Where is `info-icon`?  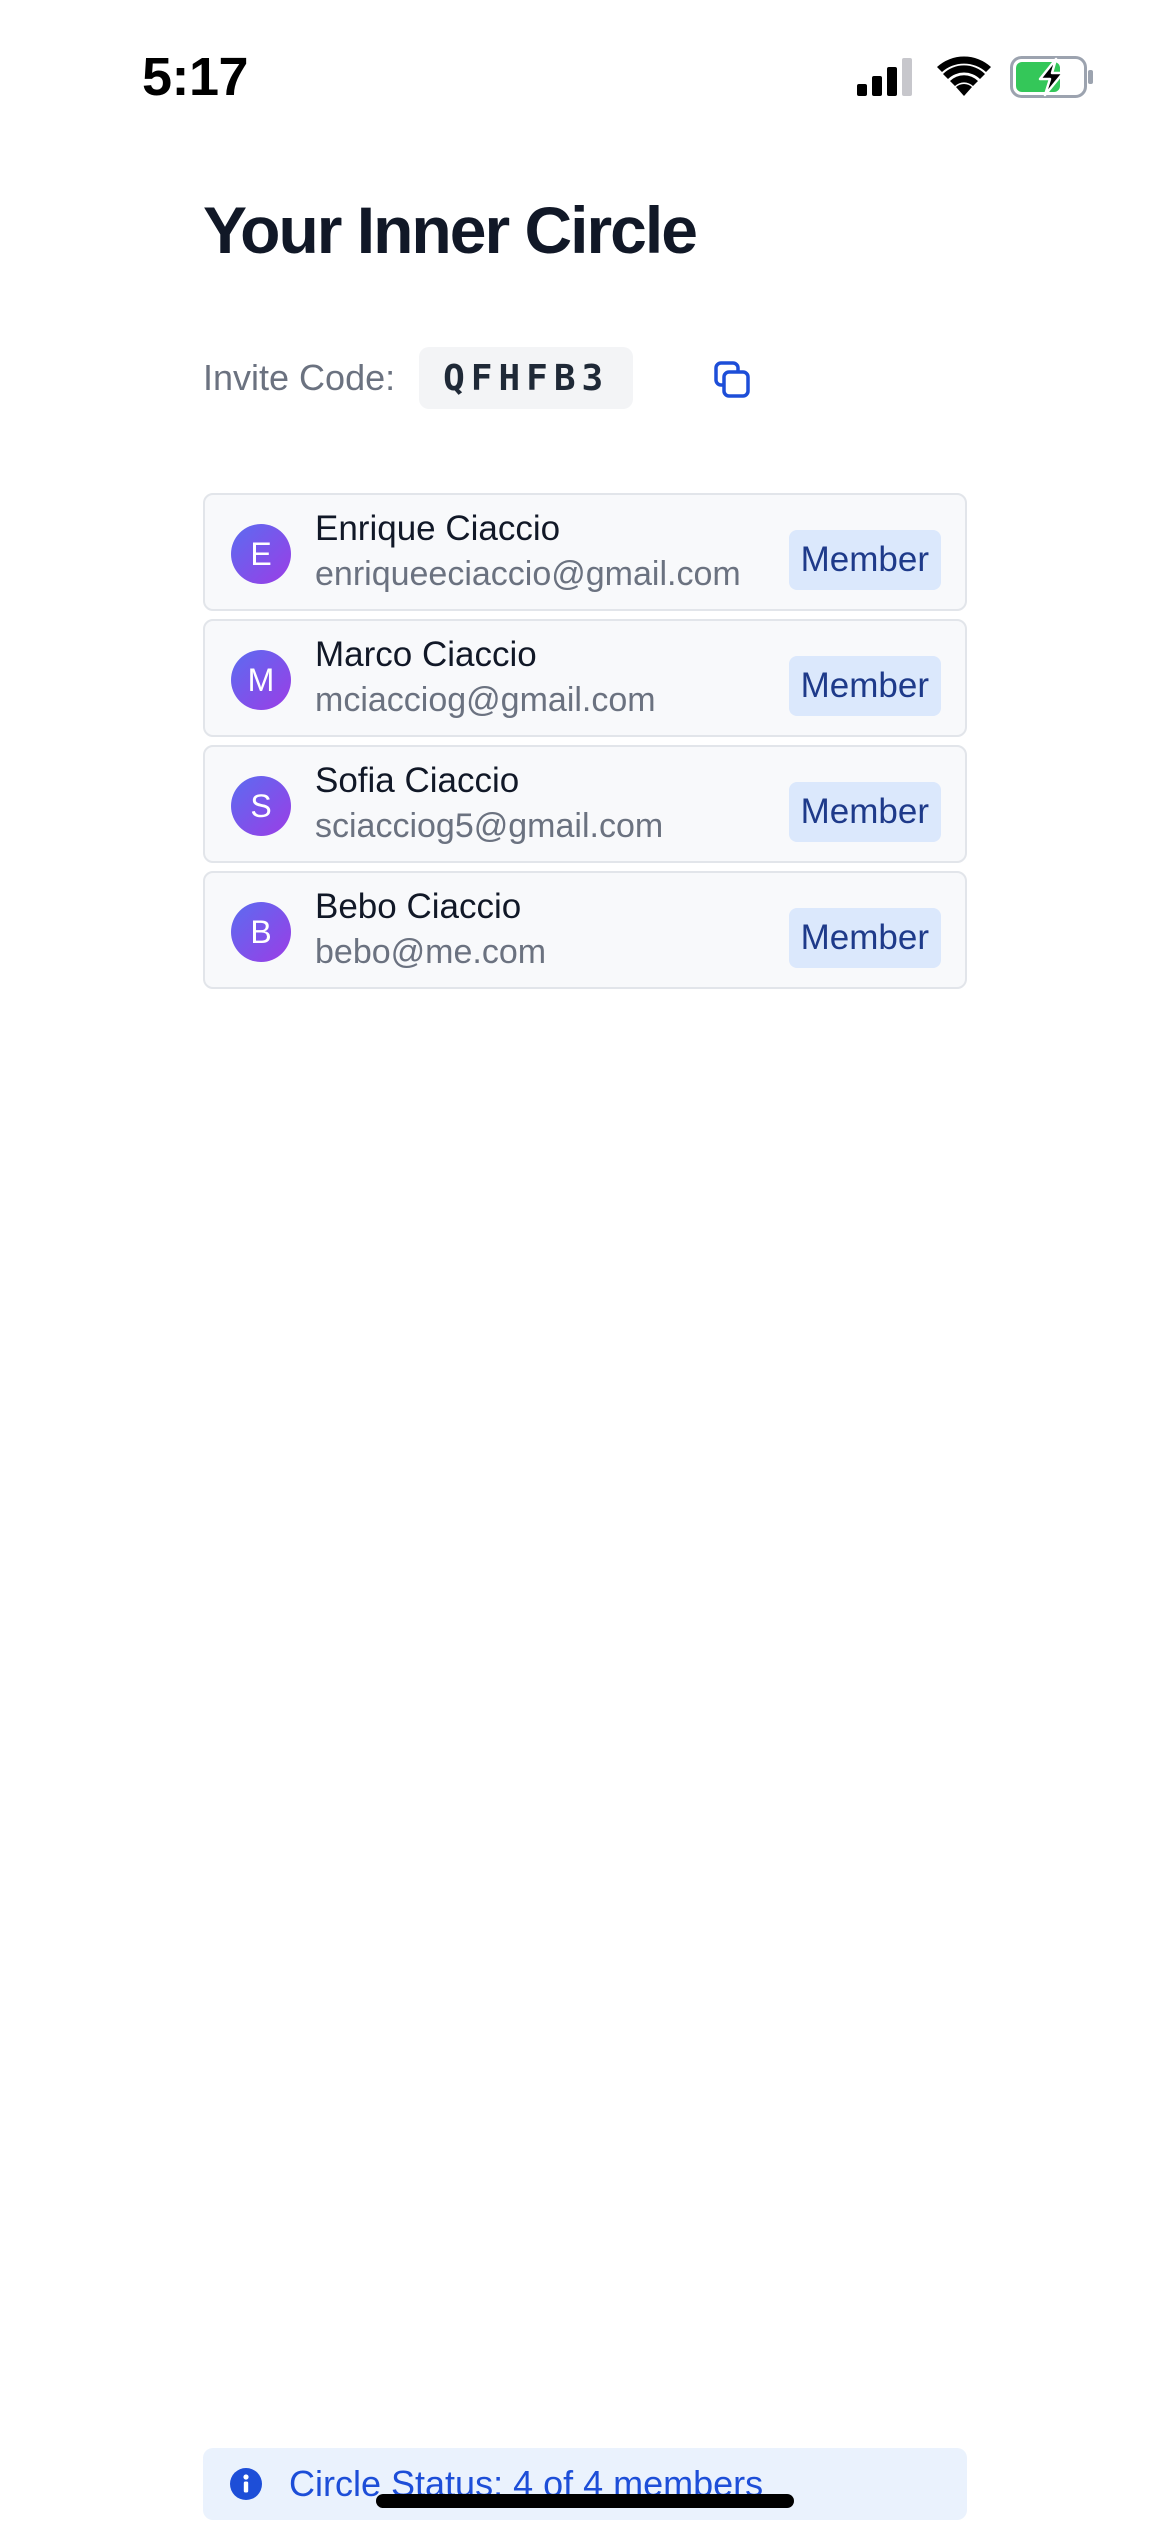
info-icon is located at coordinates (246, 2484).